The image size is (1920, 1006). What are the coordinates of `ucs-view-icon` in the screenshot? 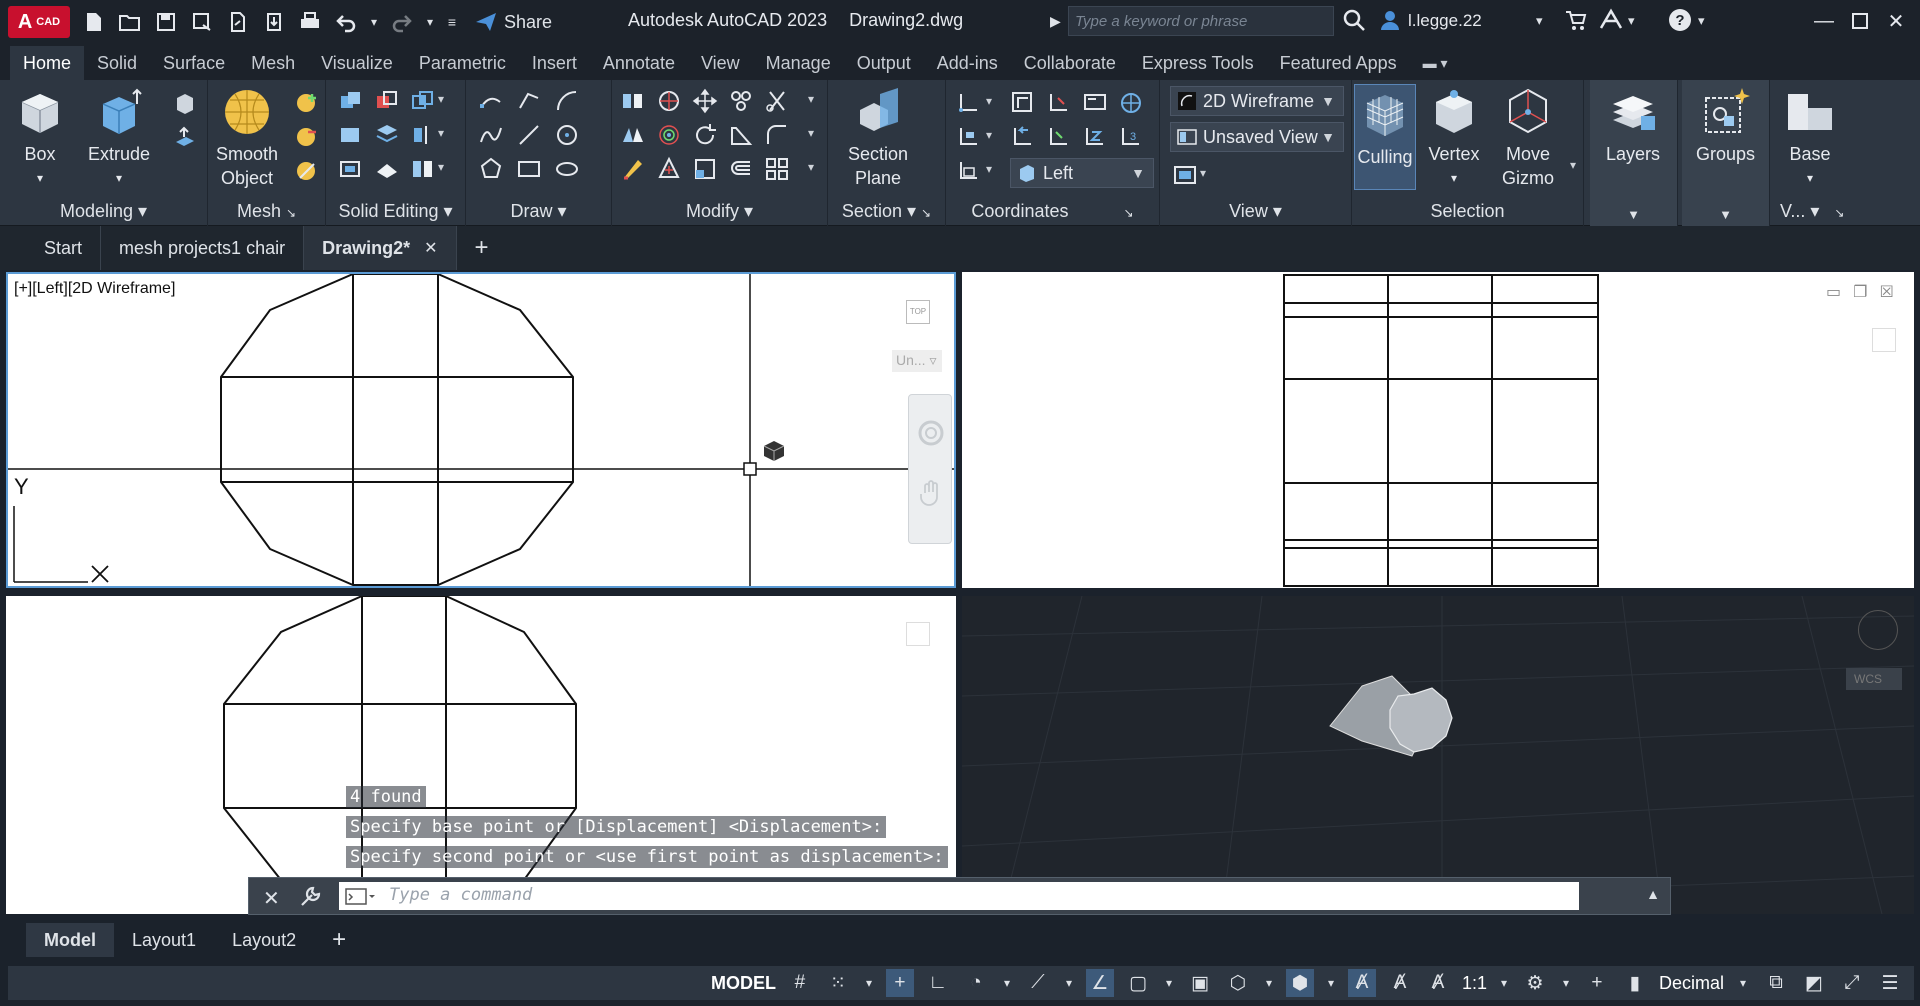 It's located at (1095, 103).